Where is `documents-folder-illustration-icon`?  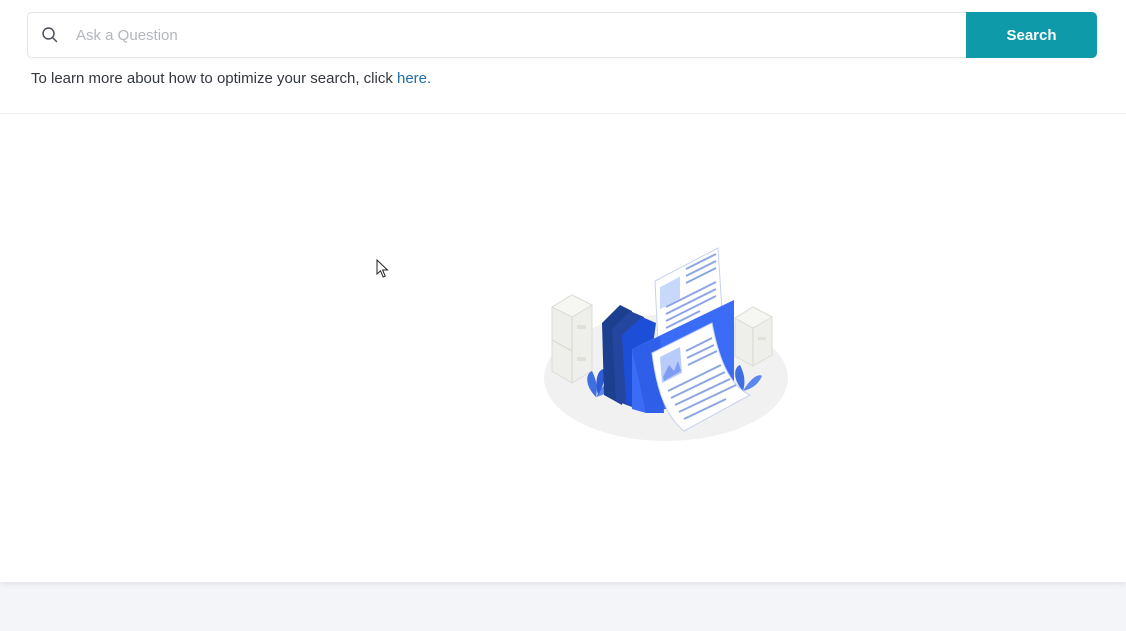
documents-folder-illustration-icon is located at coordinates (666, 344).